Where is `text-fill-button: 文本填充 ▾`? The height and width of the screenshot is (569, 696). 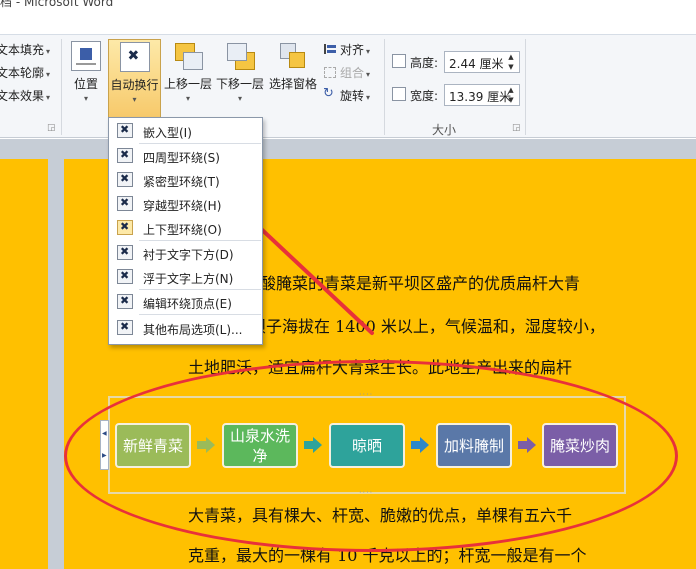 text-fill-button: 文本填充 ▾ is located at coordinates (25, 49).